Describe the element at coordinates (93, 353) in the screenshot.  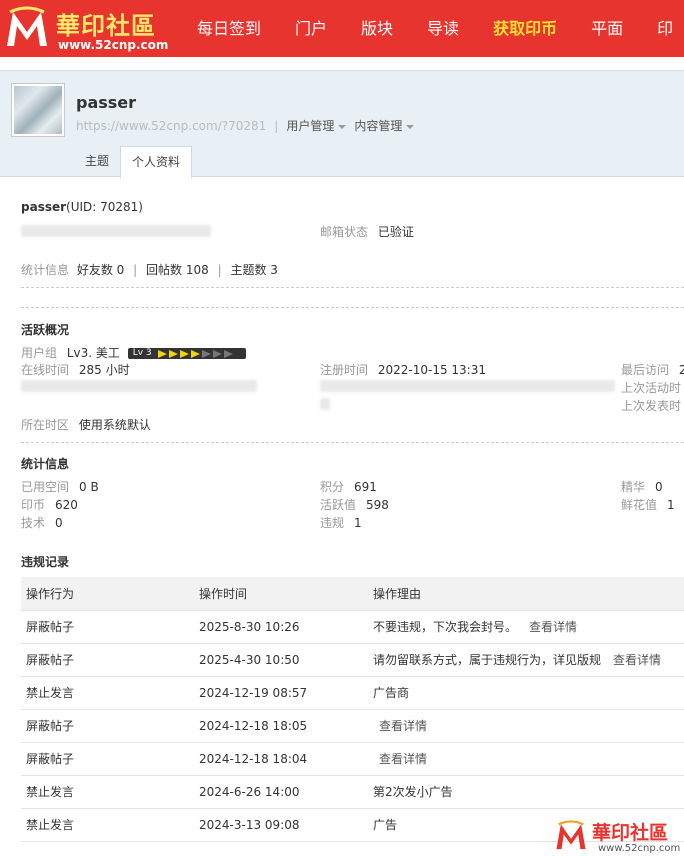
I see `group-value: Lv3. 美工` at that location.